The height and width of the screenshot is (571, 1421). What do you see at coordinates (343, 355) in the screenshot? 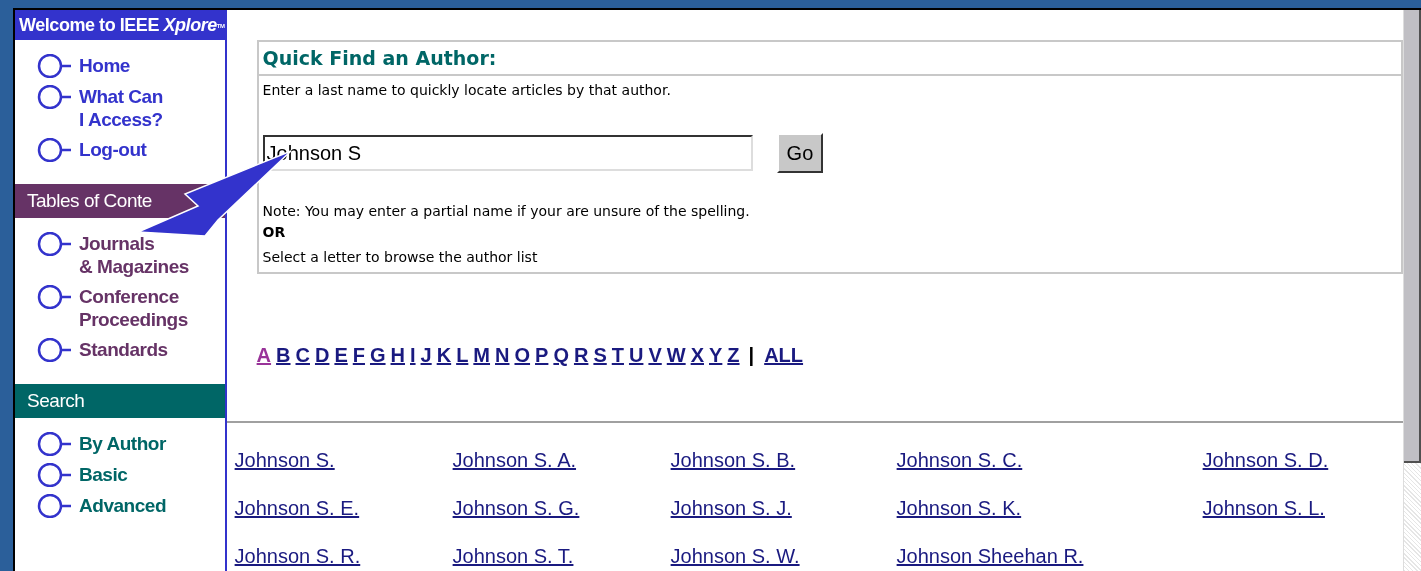
I see `letter-link: E` at bounding box center [343, 355].